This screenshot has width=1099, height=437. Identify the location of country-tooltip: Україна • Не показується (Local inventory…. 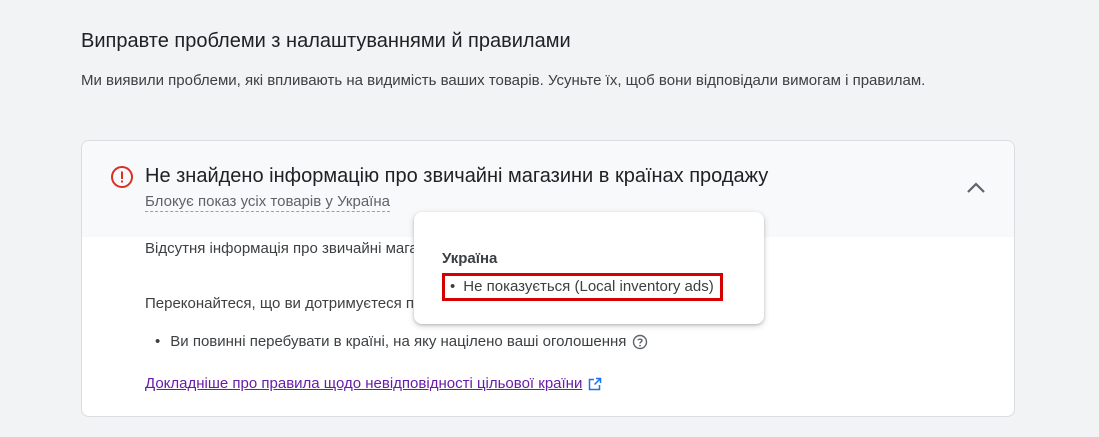
(589, 268).